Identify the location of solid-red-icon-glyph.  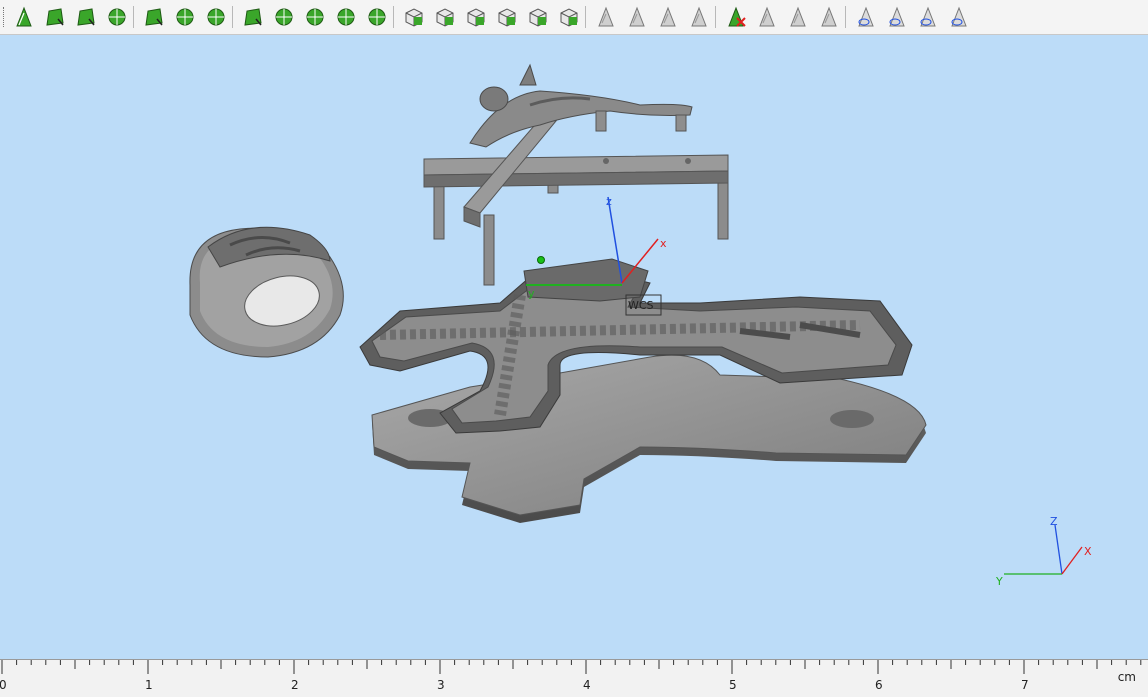
(538, 17).